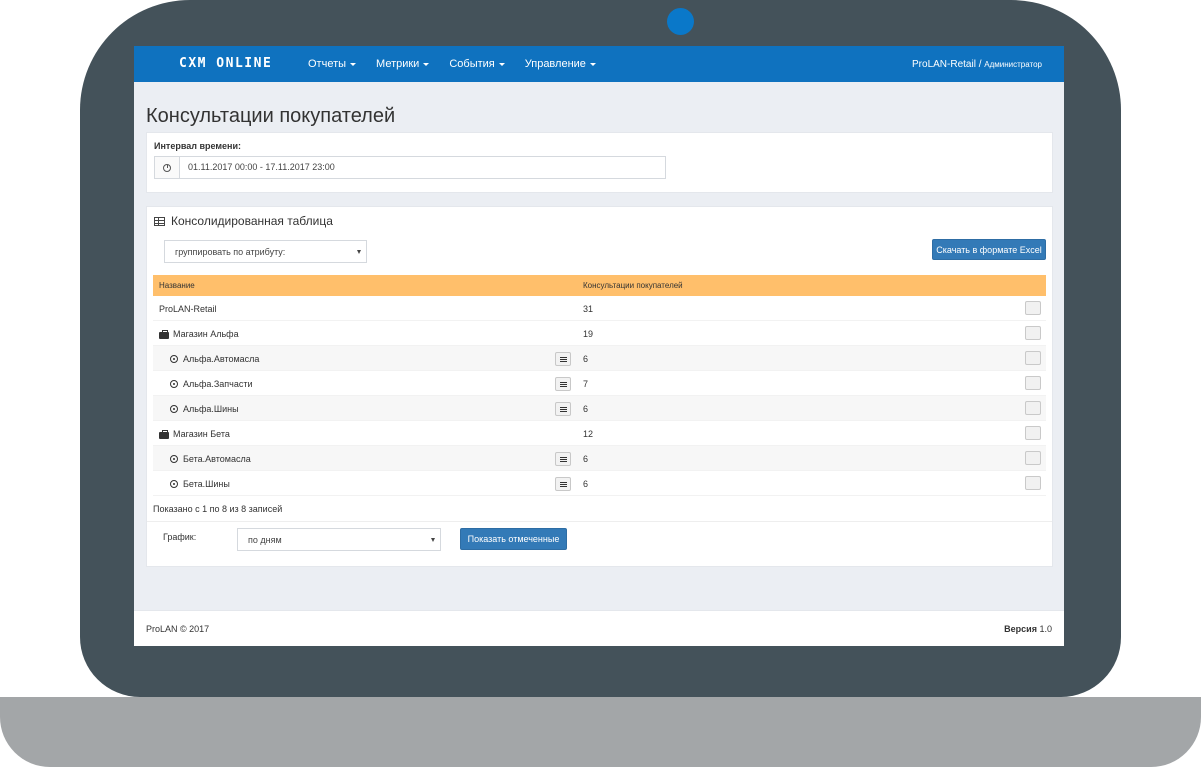 This screenshot has width=1201, height=767. I want to click on nav-item-metrics: Метрики, so click(403, 64).